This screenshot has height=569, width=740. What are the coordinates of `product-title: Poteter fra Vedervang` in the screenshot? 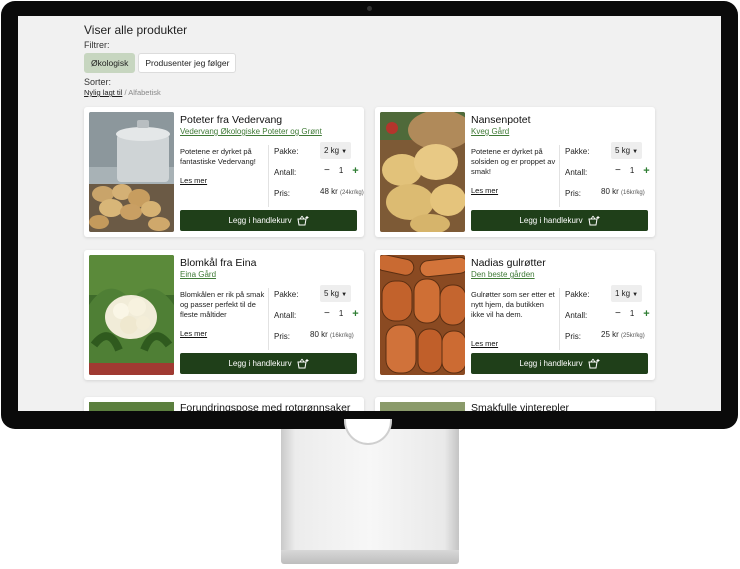 It's located at (231, 120).